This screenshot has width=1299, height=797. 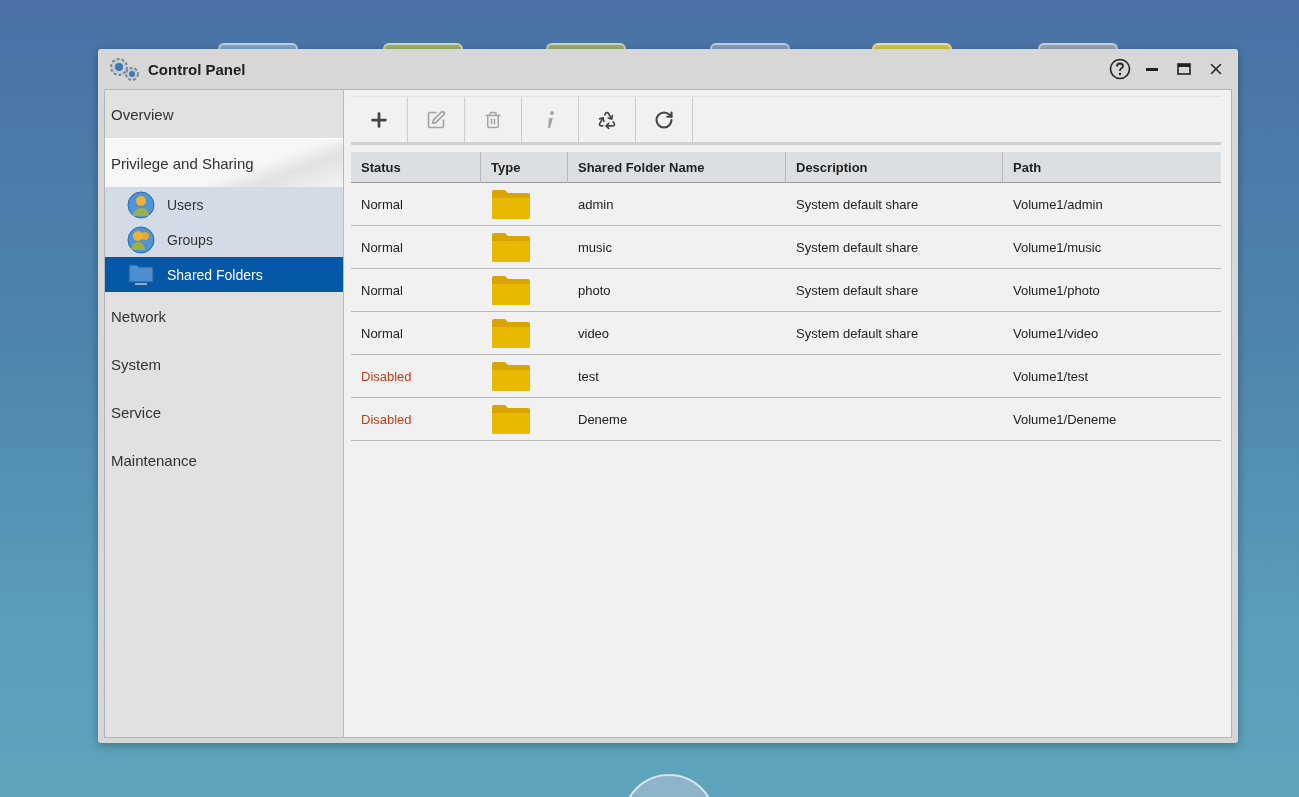 I want to click on table-cell: Volume1/Deneme, so click(x=1112, y=419).